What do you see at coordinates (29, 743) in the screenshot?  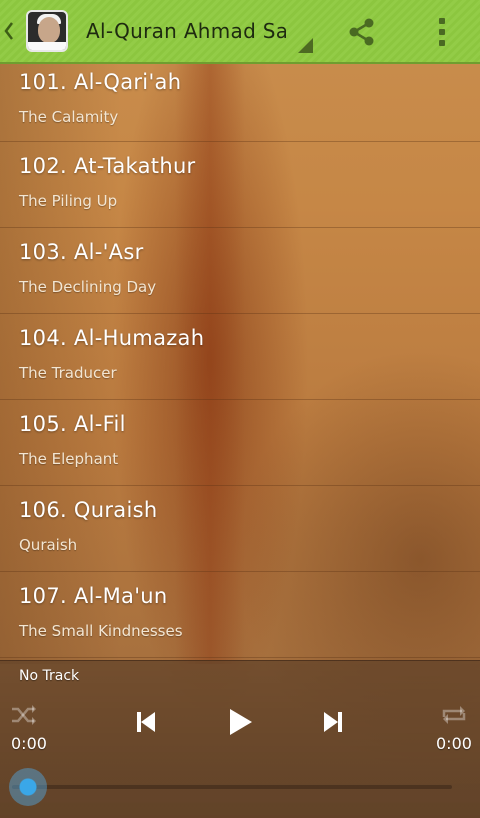 I see `elapsed-time: 0:00` at bounding box center [29, 743].